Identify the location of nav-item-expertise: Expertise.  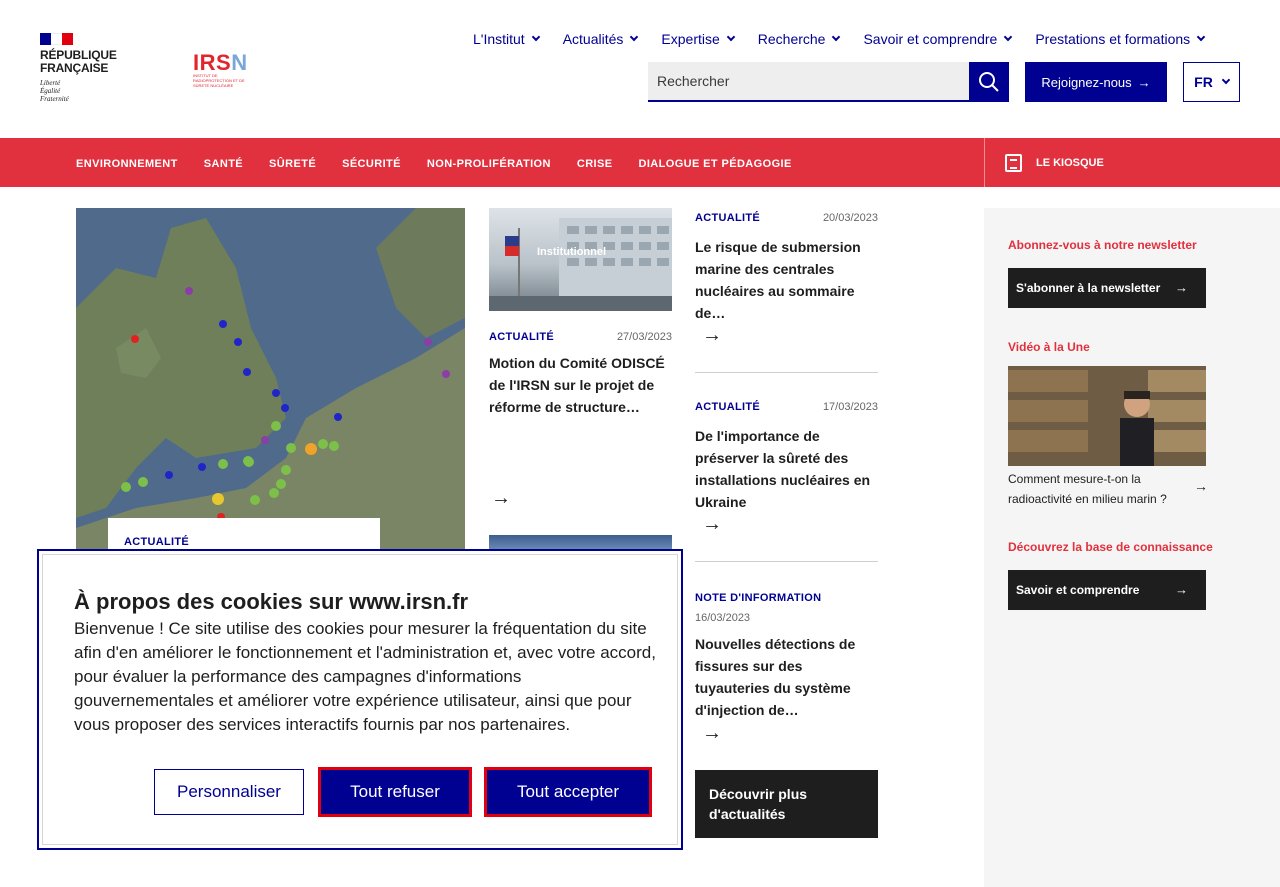
(698, 39).